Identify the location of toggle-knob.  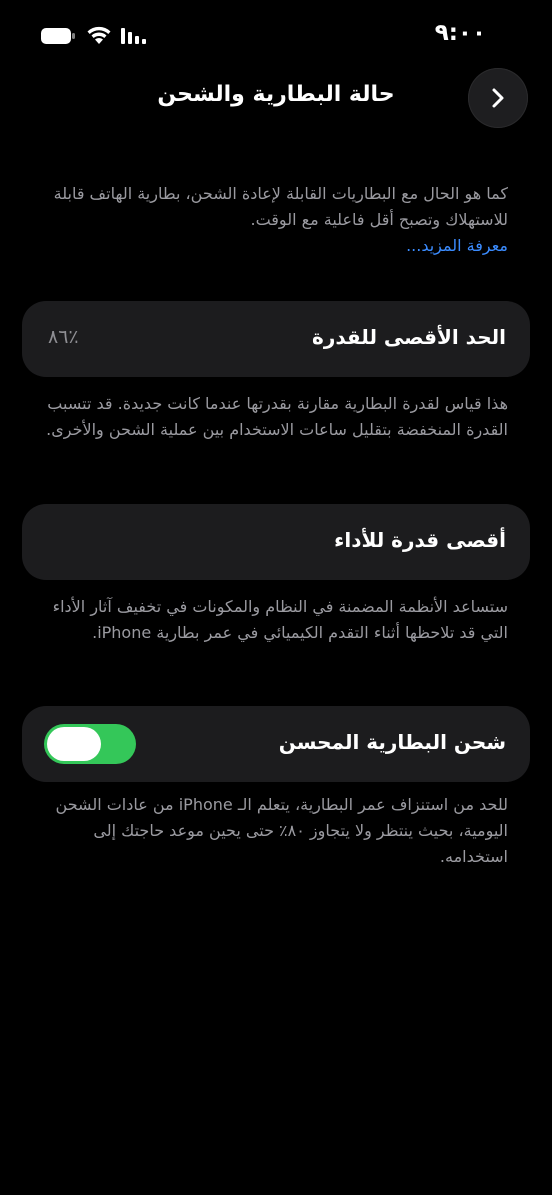
(74, 744).